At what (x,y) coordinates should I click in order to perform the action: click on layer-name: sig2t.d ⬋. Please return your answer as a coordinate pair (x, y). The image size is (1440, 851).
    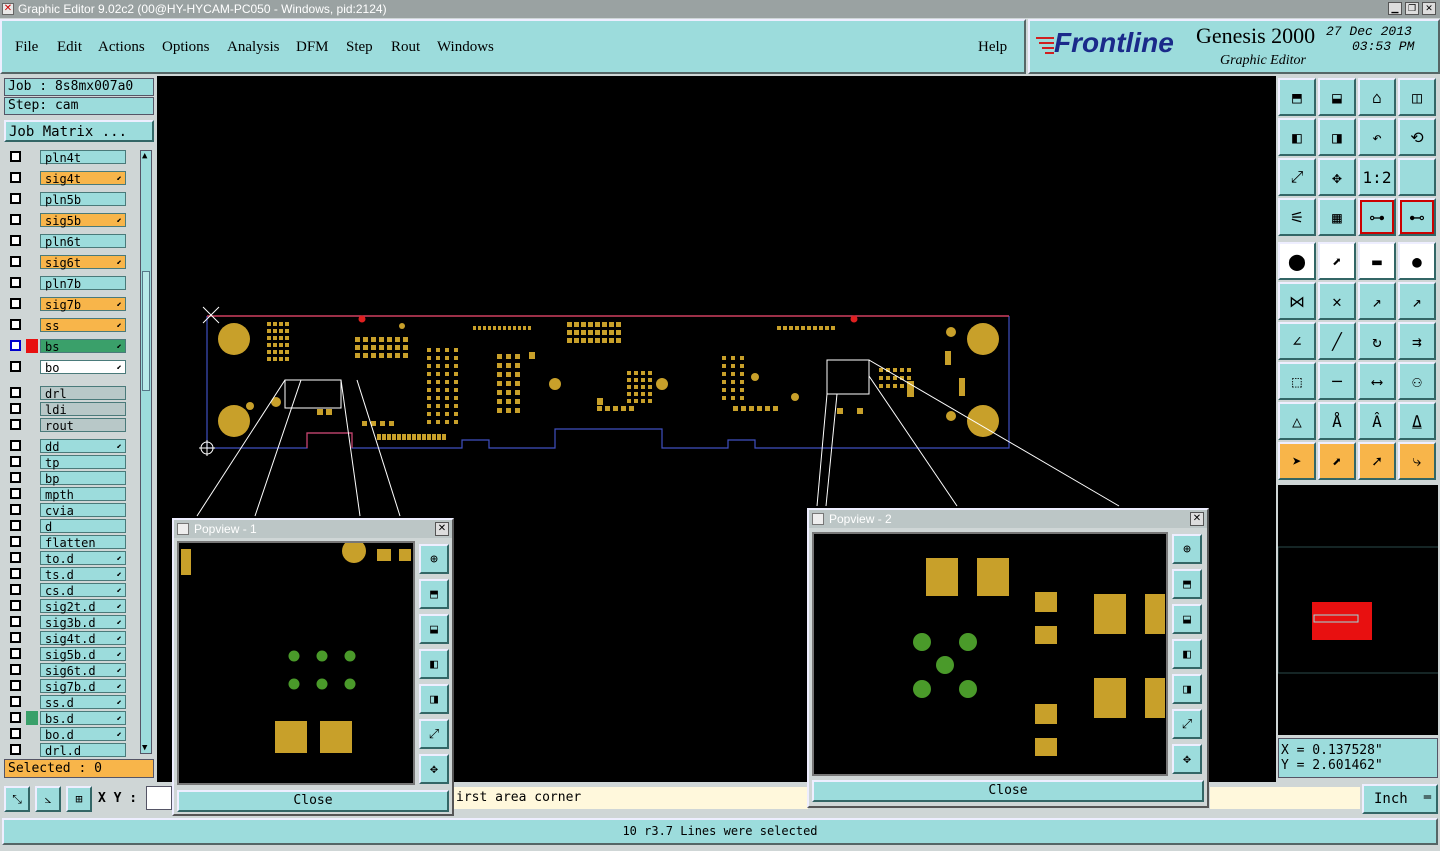
    Looking at the image, I should click on (83, 606).